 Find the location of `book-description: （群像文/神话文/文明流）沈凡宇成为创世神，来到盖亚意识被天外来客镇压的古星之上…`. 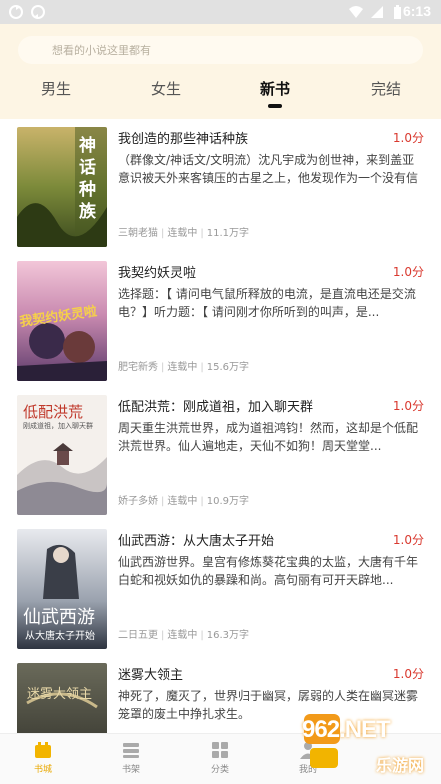

book-description: （群像文/神话文/文明流）沈凡宇成为创世神，来到盖亚意识被天外来客镇压的古星之上… is located at coordinates (268, 169).